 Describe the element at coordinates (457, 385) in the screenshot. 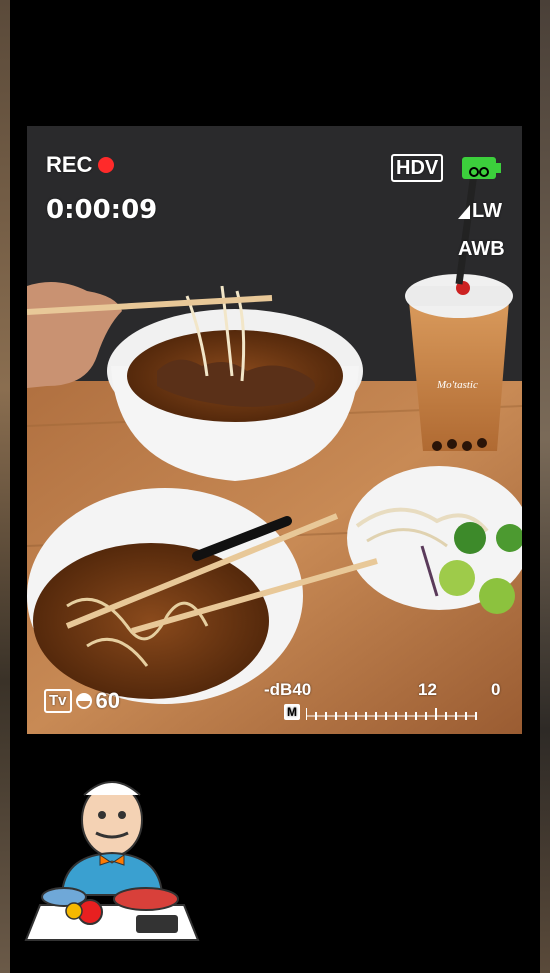

I see `cup-logo-text: Mo'tastic` at that location.